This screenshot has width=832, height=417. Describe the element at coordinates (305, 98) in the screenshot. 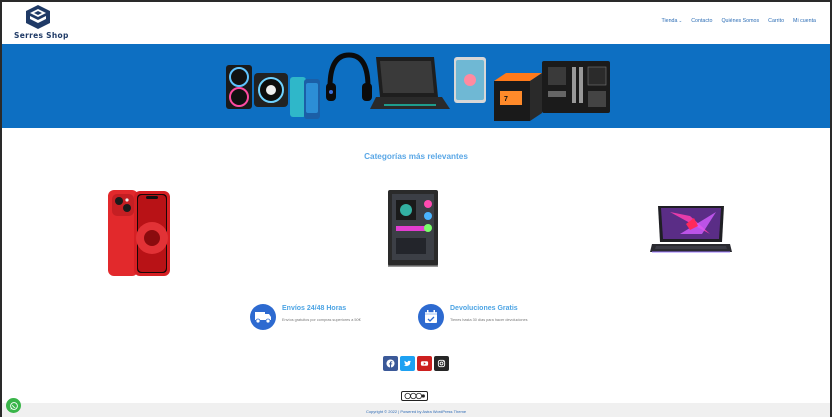

I see `phone-icon` at that location.